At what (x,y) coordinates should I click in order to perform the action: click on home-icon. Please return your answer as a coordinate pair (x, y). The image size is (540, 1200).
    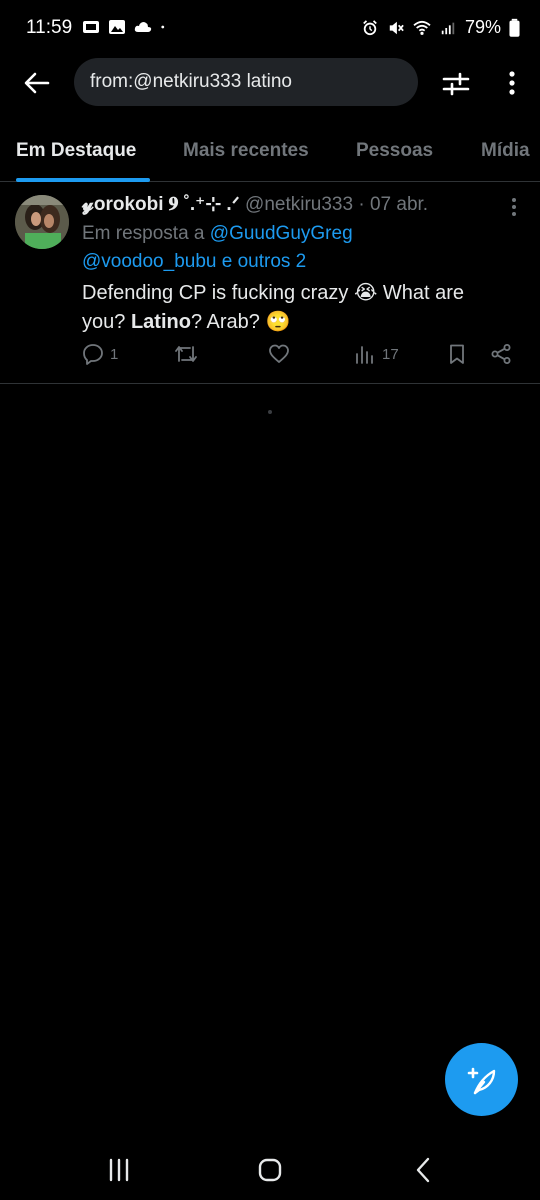
    Looking at the image, I should click on (270, 1170).